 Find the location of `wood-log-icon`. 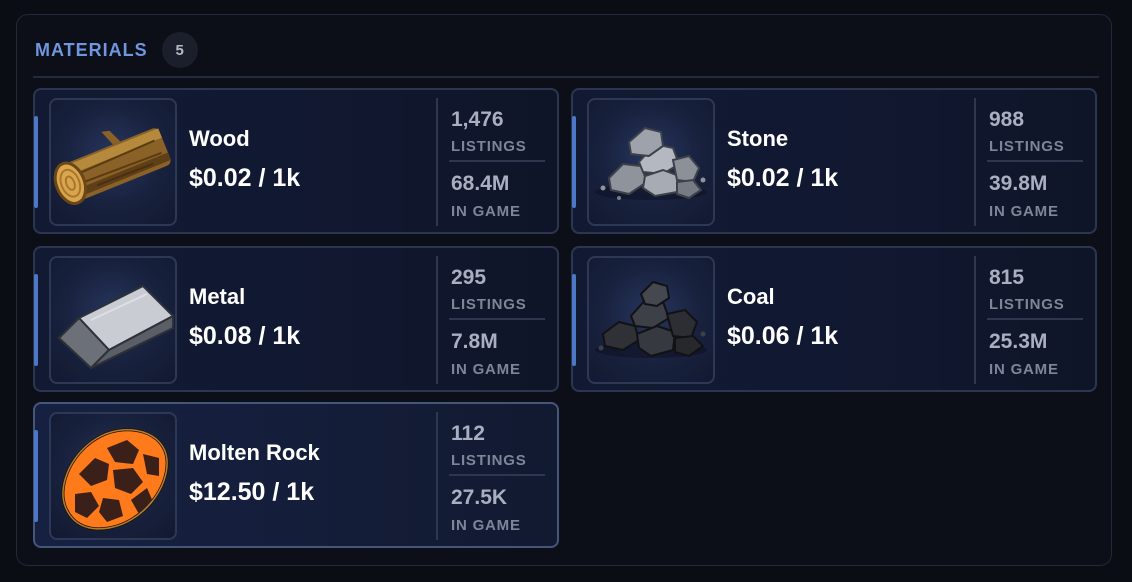

wood-log-icon is located at coordinates (113, 162).